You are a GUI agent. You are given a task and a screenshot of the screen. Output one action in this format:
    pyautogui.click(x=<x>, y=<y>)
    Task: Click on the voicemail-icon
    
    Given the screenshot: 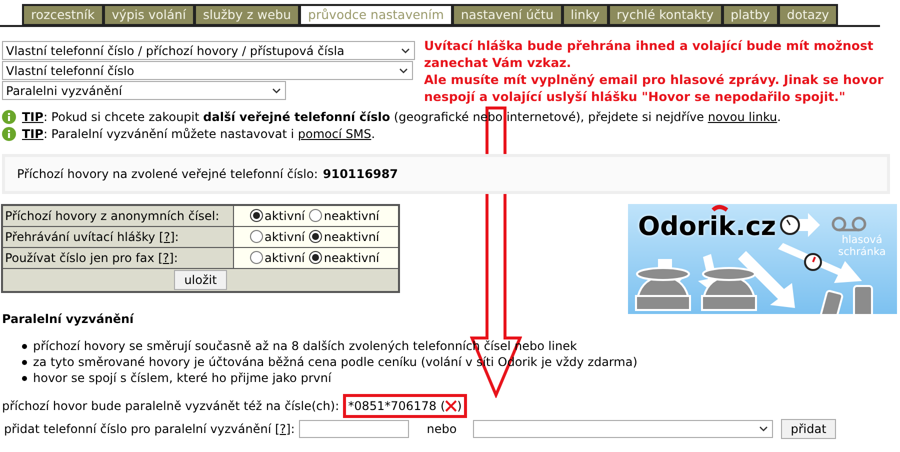 What is the action you would take?
    pyautogui.click(x=849, y=224)
    